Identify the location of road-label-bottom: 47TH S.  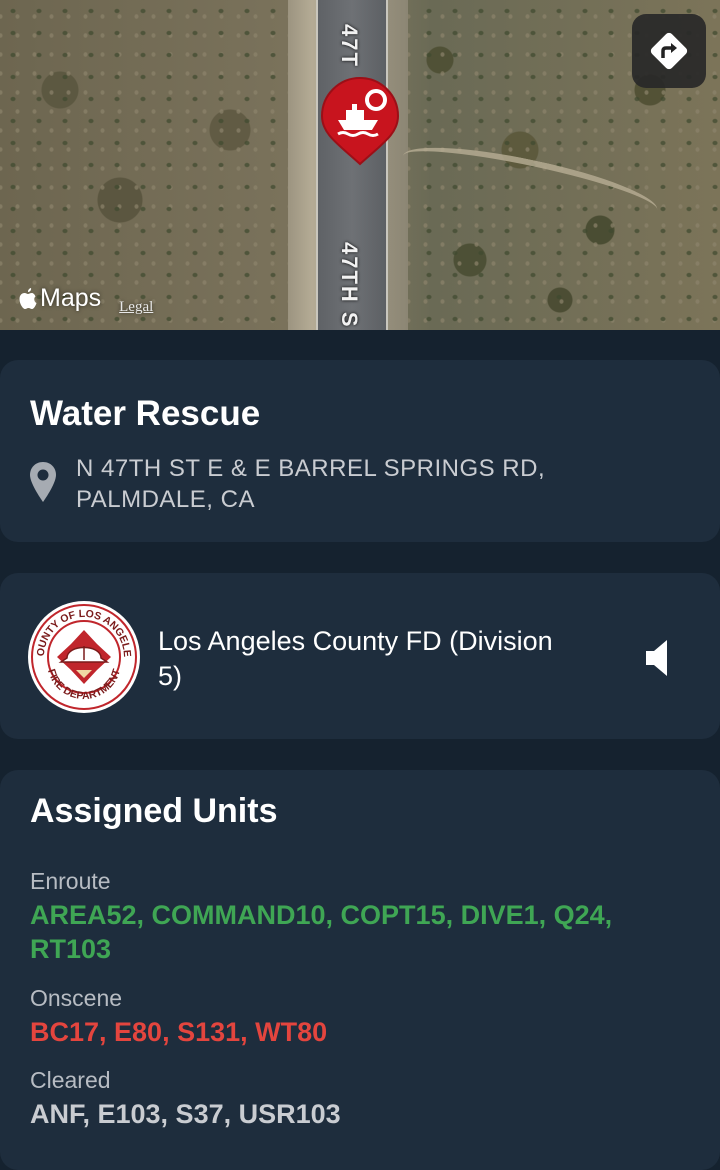
(349, 285).